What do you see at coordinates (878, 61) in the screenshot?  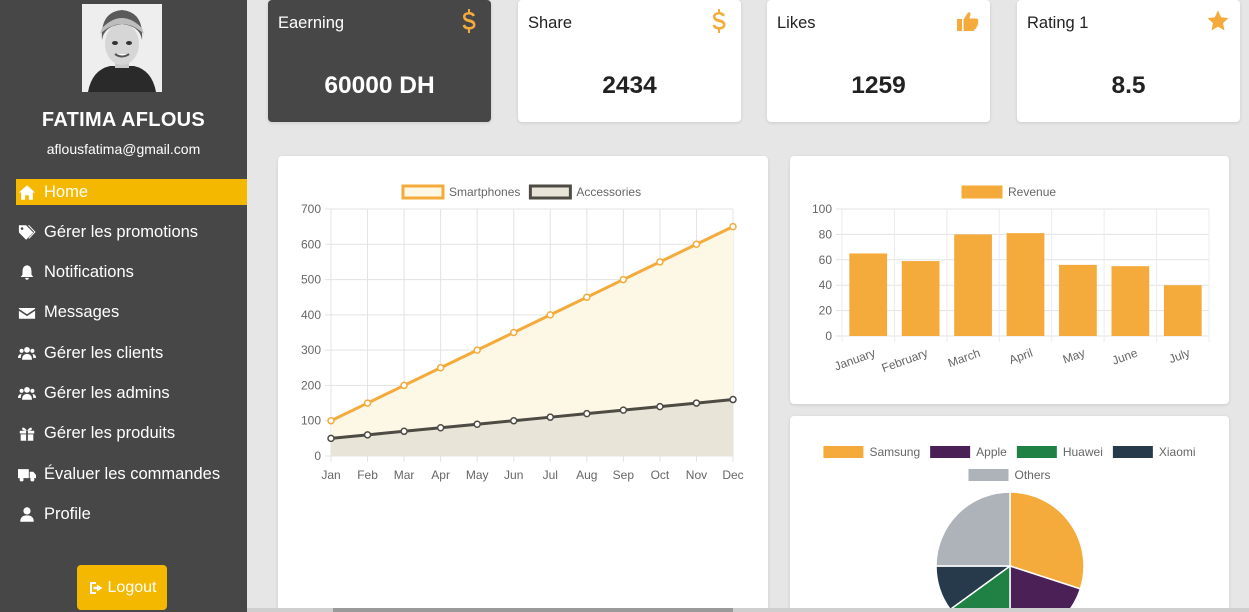 I see `stat-card-likes: Likes 1259` at bounding box center [878, 61].